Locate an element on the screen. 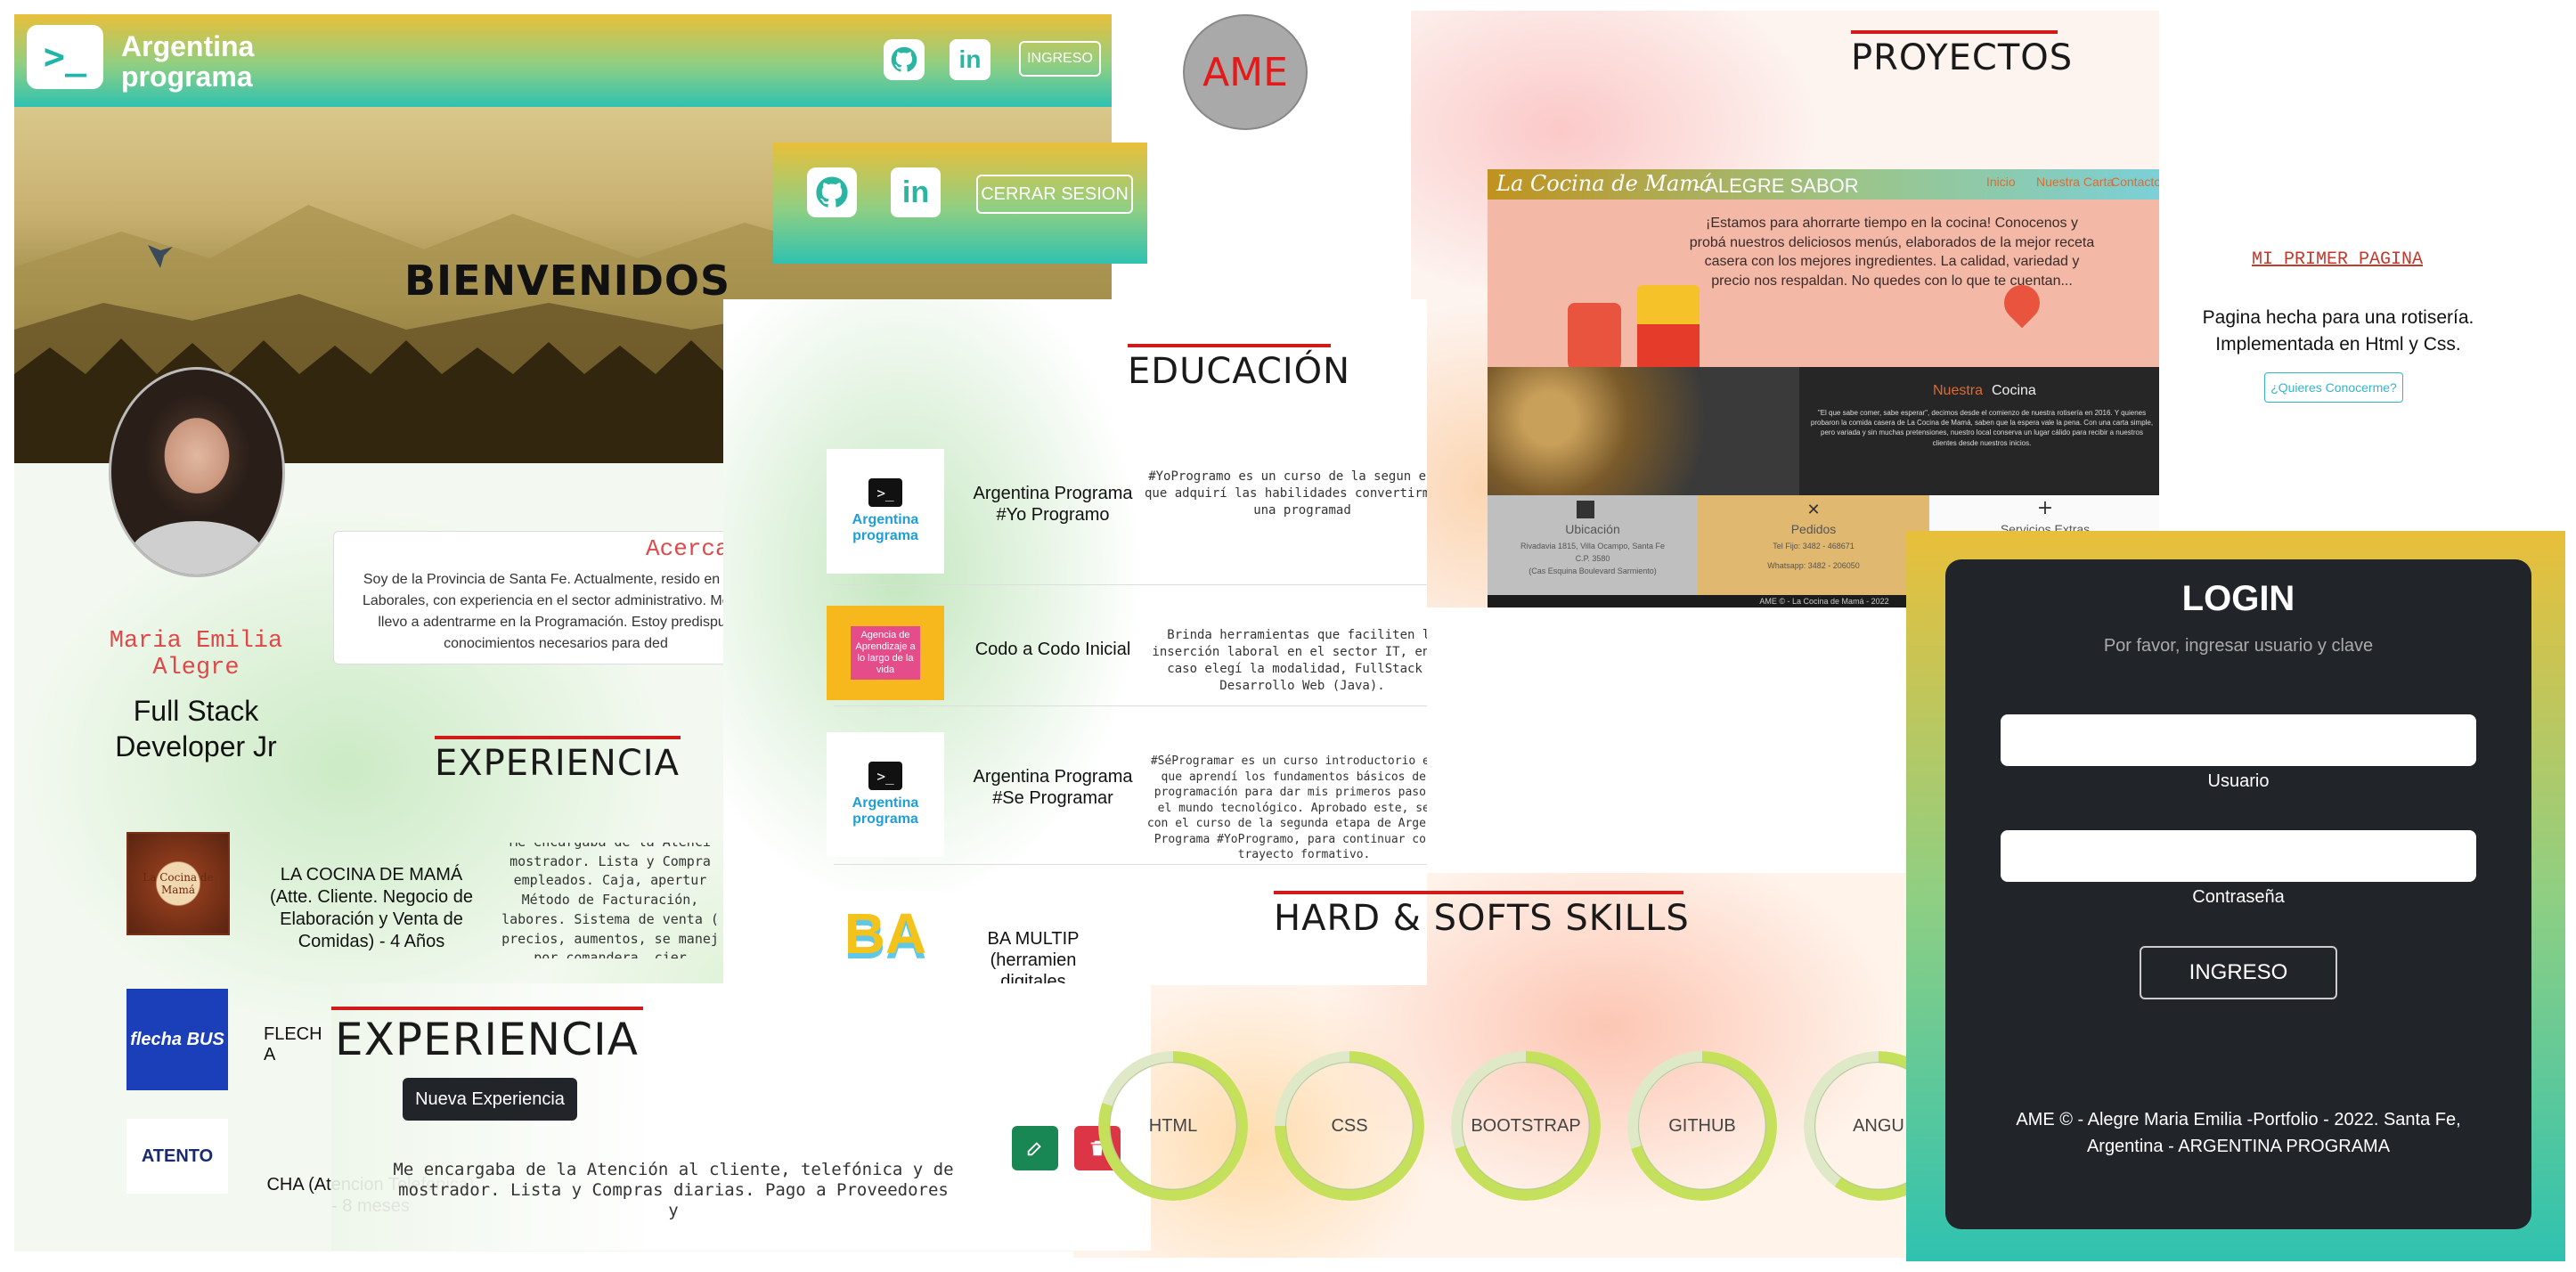  brand-badge: AME is located at coordinates (1246, 72).